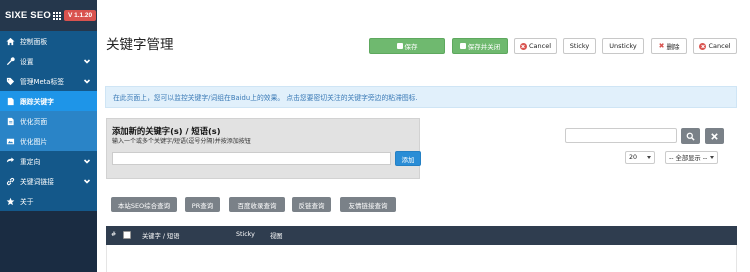  I want to click on wrench-icon, so click(10, 61).